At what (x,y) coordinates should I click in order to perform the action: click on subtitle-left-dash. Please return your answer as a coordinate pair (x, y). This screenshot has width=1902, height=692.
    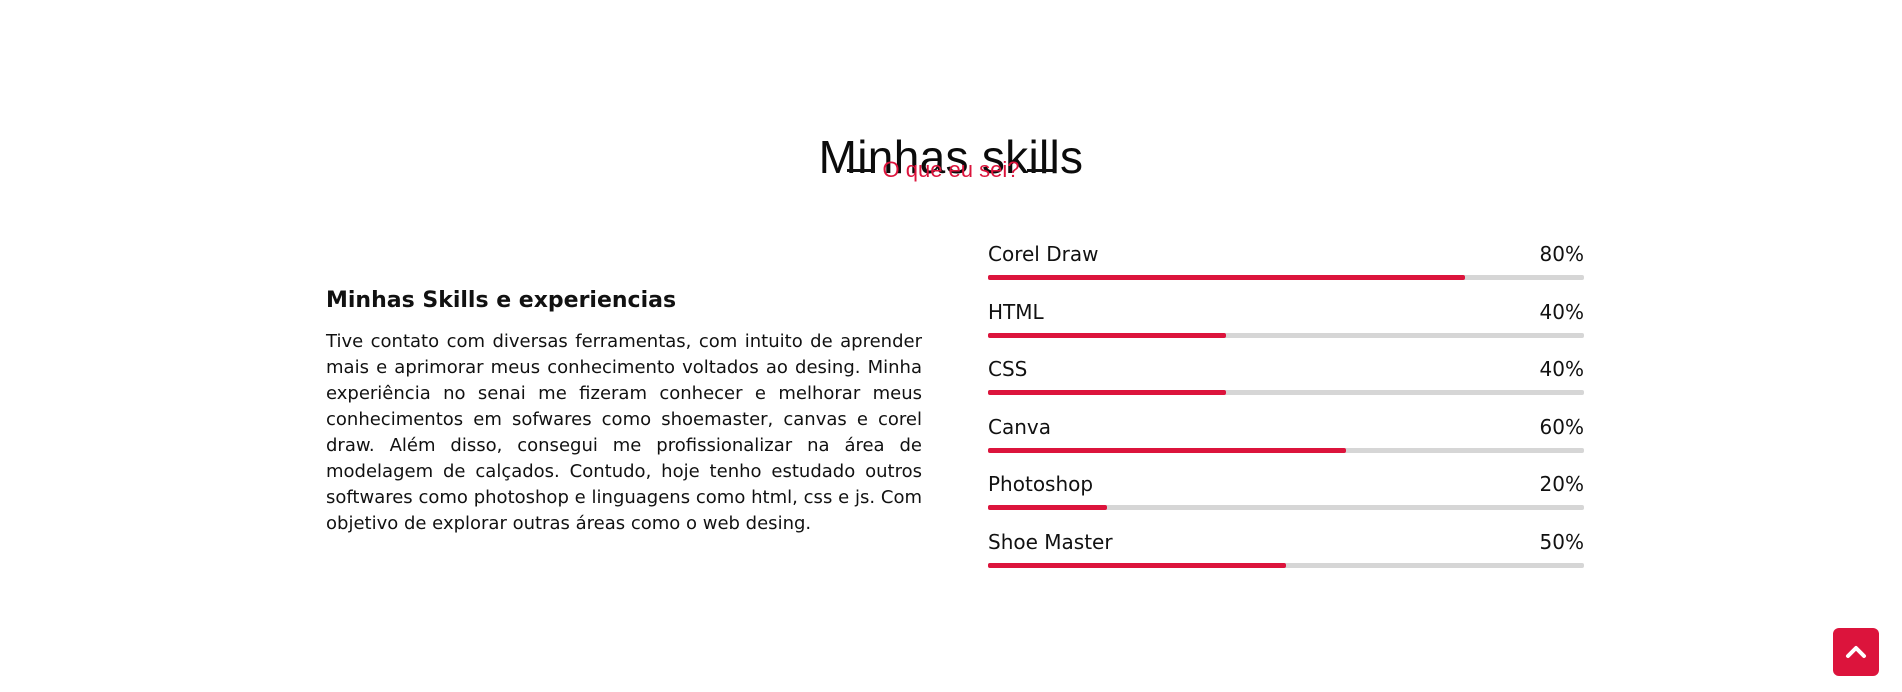
    Looking at the image, I should click on (860, 170).